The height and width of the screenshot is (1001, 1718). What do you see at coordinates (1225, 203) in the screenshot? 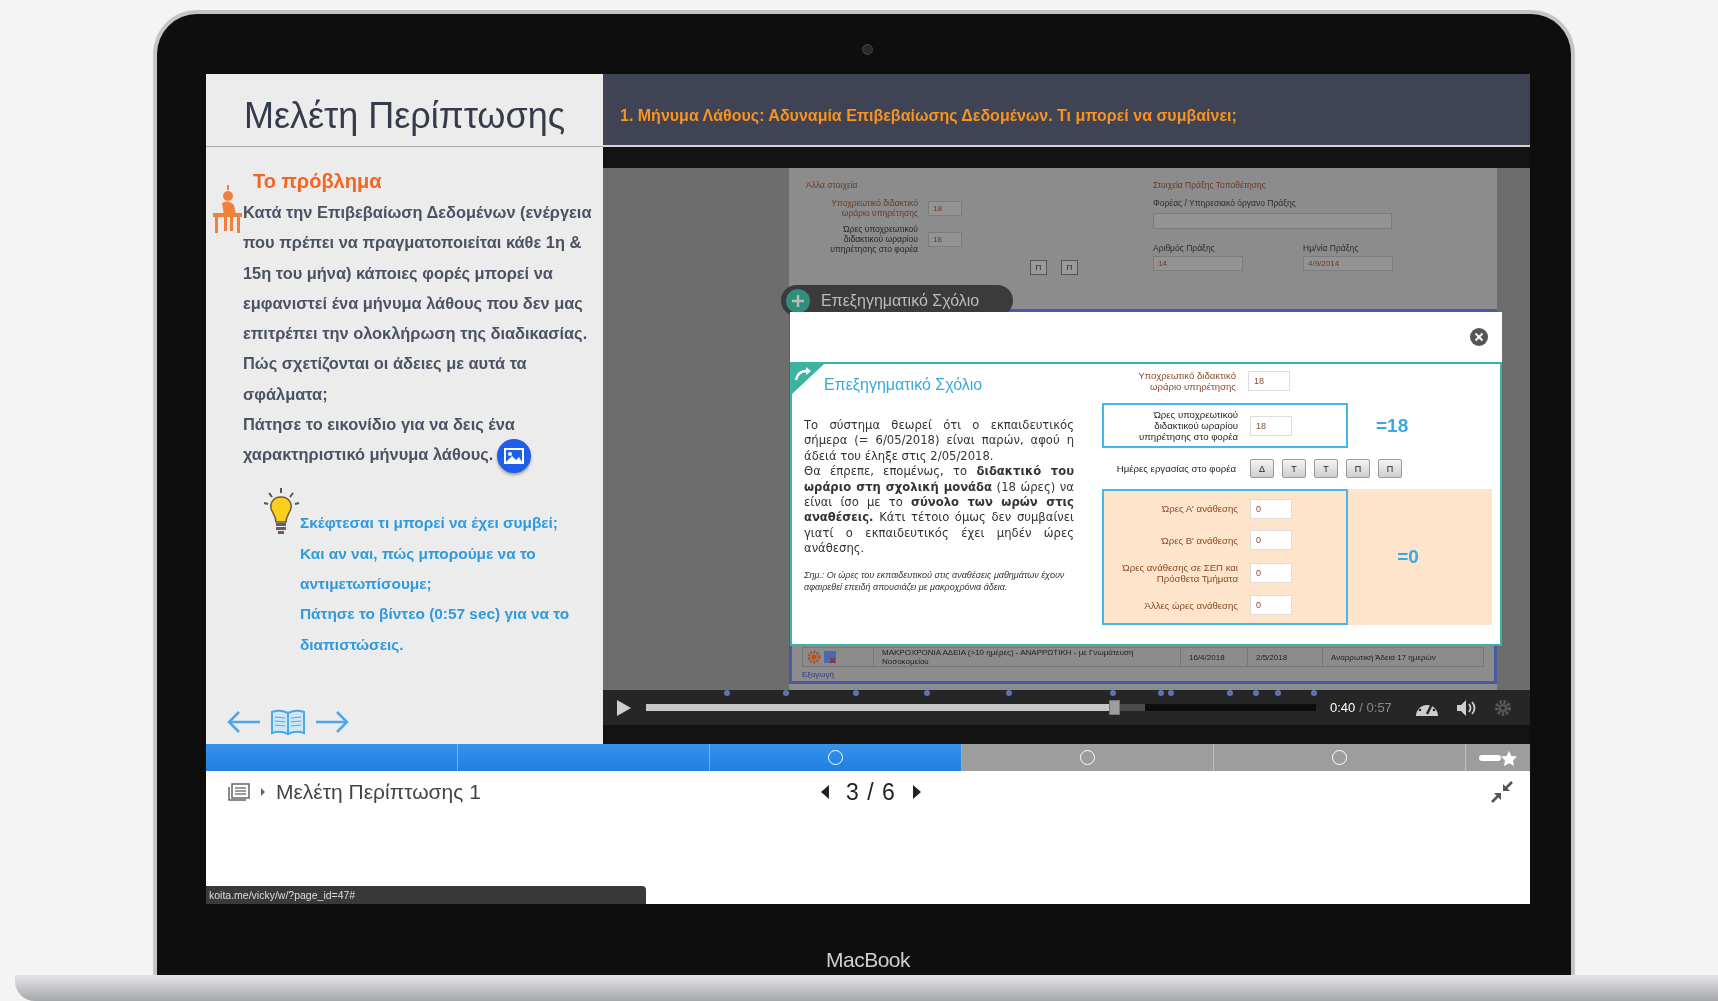
I see `field-label: Φορέας / Υπηρεσιακό όργανο Πράξης` at bounding box center [1225, 203].